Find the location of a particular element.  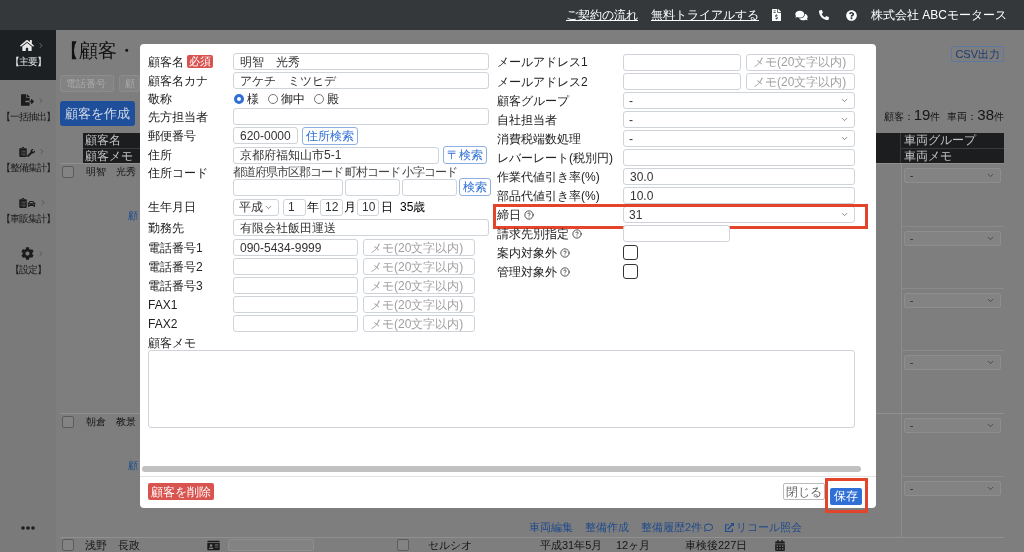

postal-search-button: 〒検索 is located at coordinates (465, 155).